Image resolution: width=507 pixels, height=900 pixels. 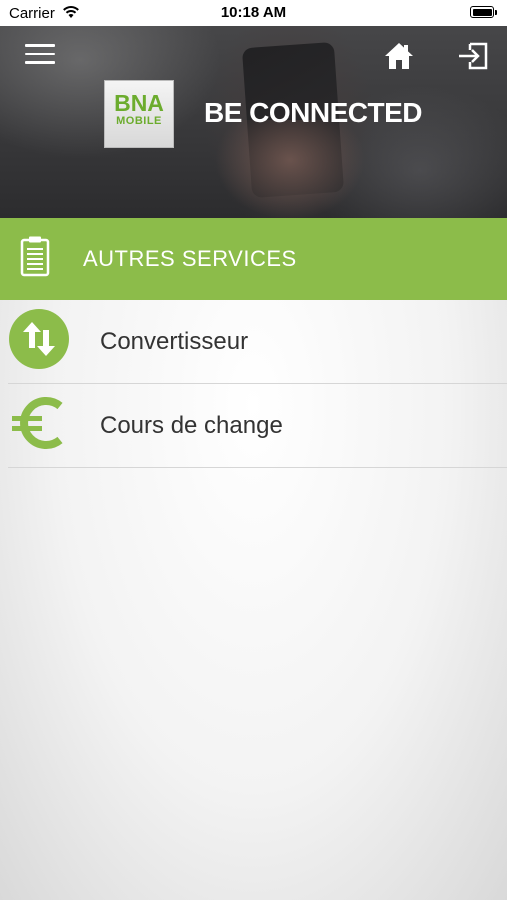 I want to click on list-item-cours-de-change: Cours de change, so click(x=253, y=426).